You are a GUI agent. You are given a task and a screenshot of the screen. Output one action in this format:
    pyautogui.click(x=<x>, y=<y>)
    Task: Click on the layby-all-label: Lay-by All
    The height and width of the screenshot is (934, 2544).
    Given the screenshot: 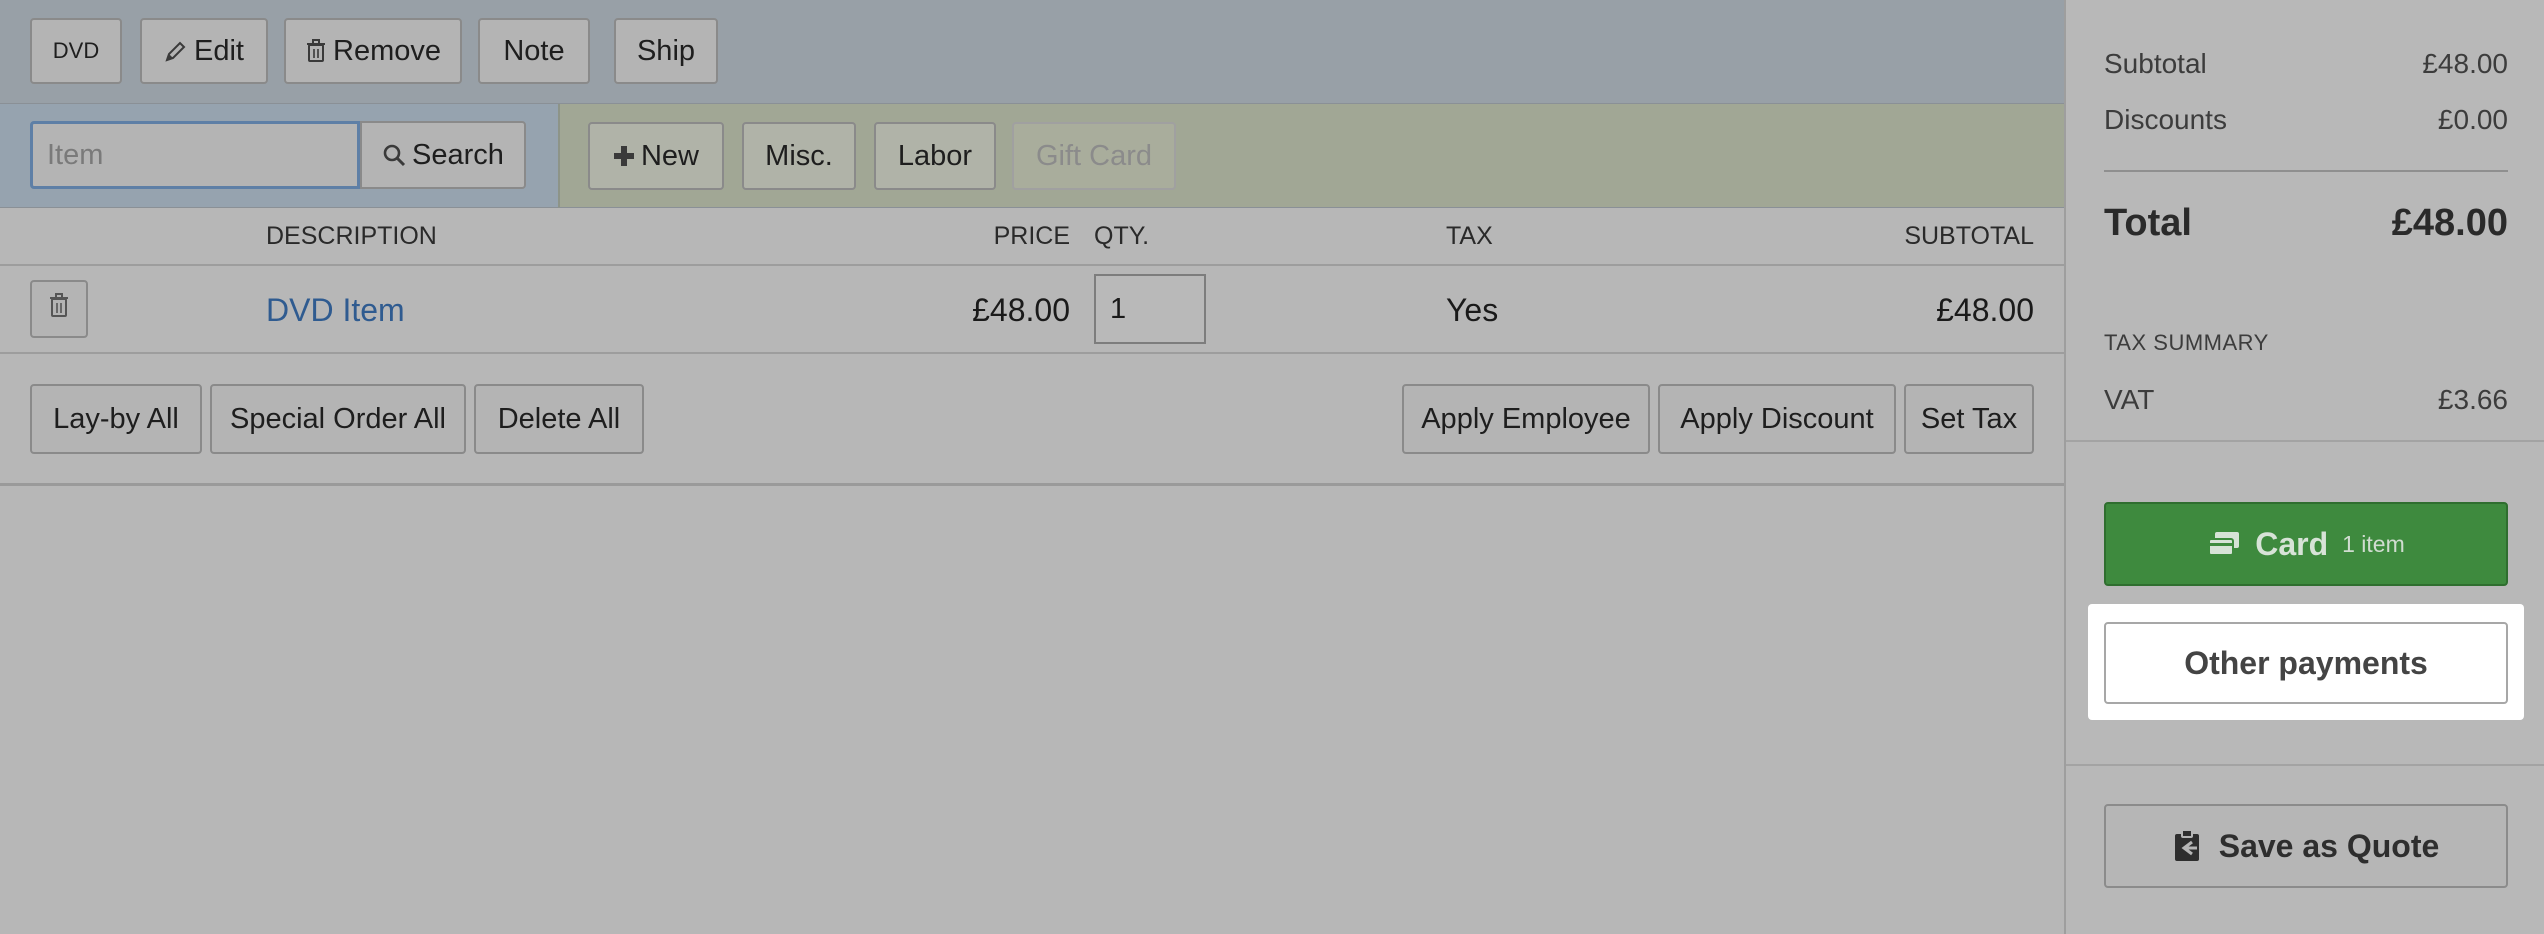 What is the action you would take?
    pyautogui.click(x=116, y=418)
    